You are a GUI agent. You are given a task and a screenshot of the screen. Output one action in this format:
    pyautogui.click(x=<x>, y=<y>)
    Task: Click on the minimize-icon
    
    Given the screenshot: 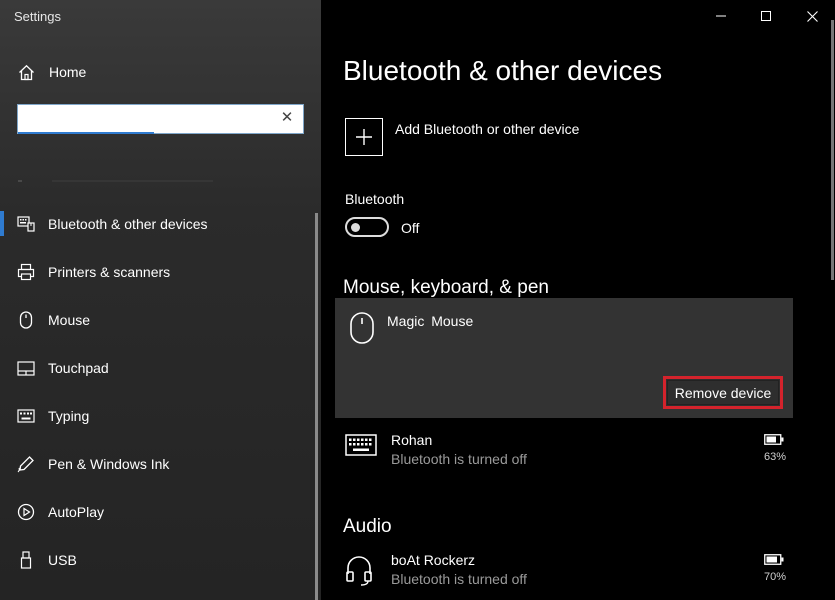 What is the action you would take?
    pyautogui.click(x=721, y=16)
    